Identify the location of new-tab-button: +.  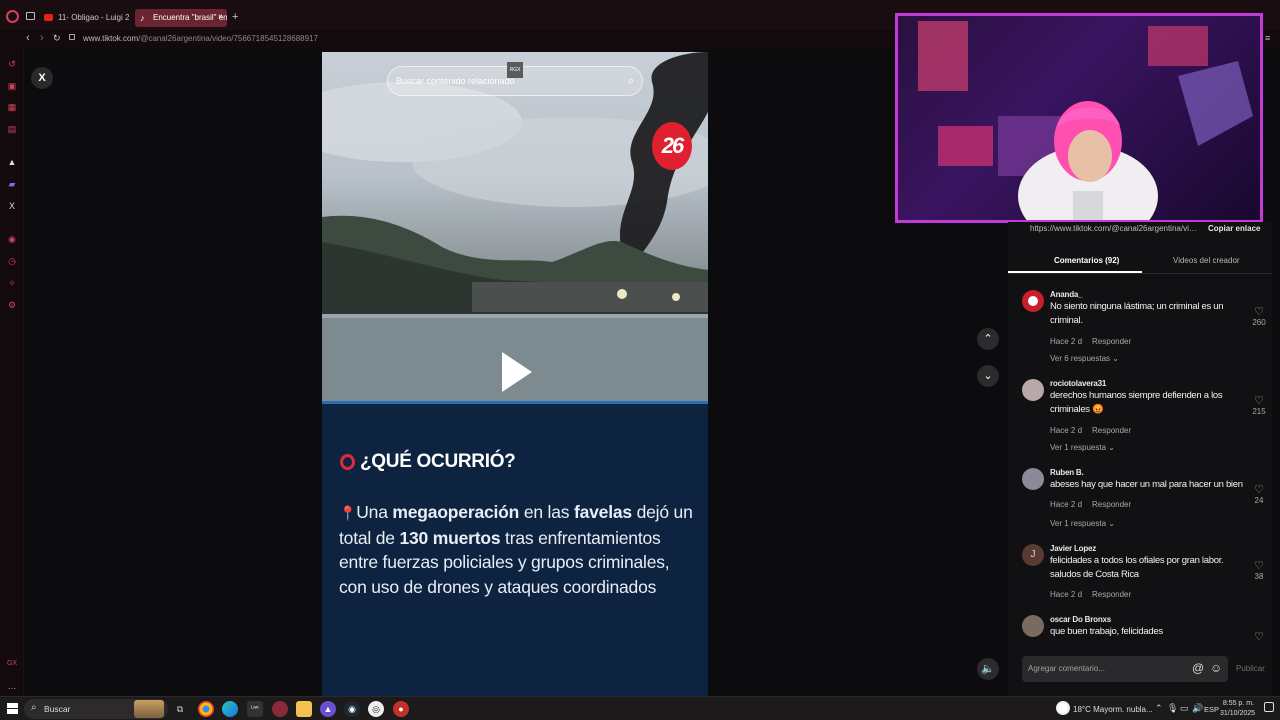
(235, 17).